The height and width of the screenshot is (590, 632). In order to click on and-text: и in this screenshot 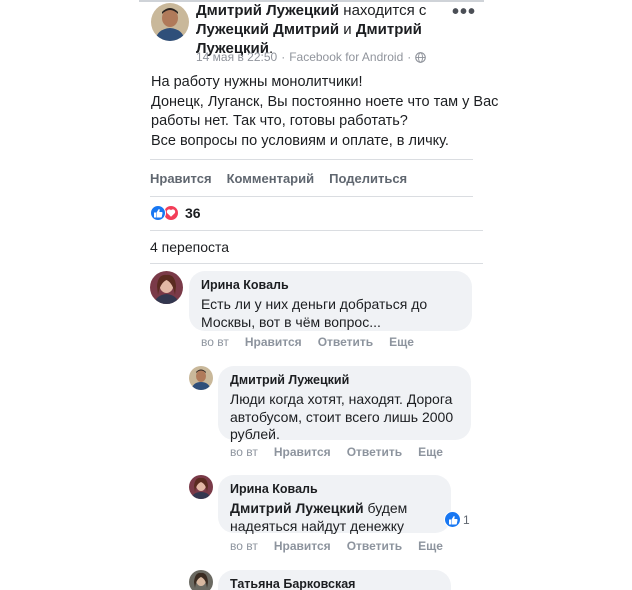, I will do `click(347, 29)`.